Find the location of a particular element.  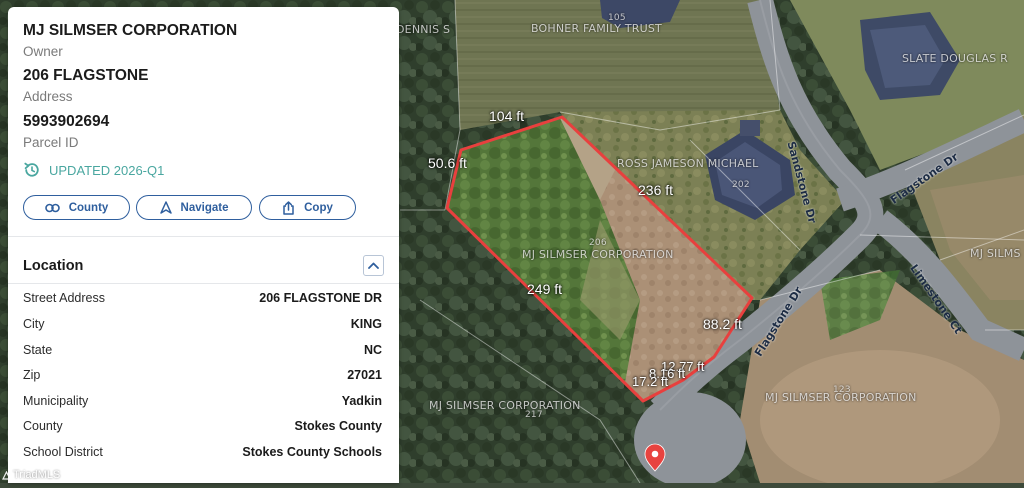

dimension-arc-3: 17.2 ft is located at coordinates (650, 381).